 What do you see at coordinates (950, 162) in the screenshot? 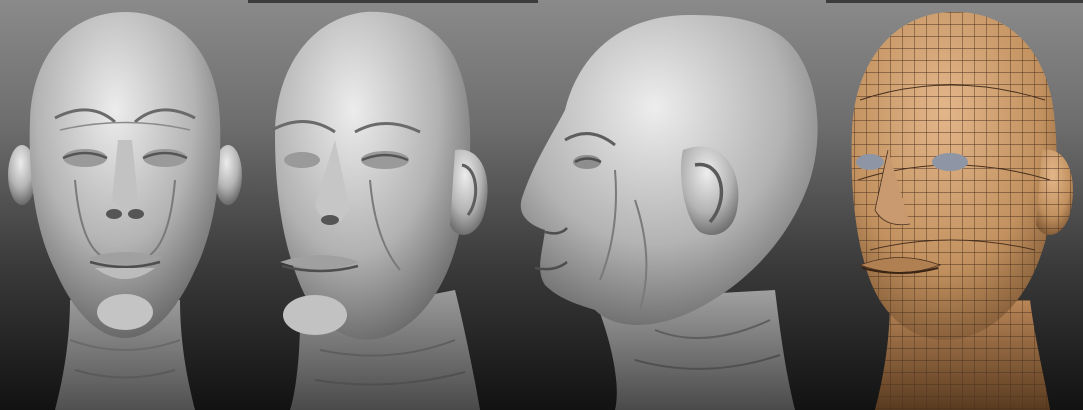
I see `right-eye` at bounding box center [950, 162].